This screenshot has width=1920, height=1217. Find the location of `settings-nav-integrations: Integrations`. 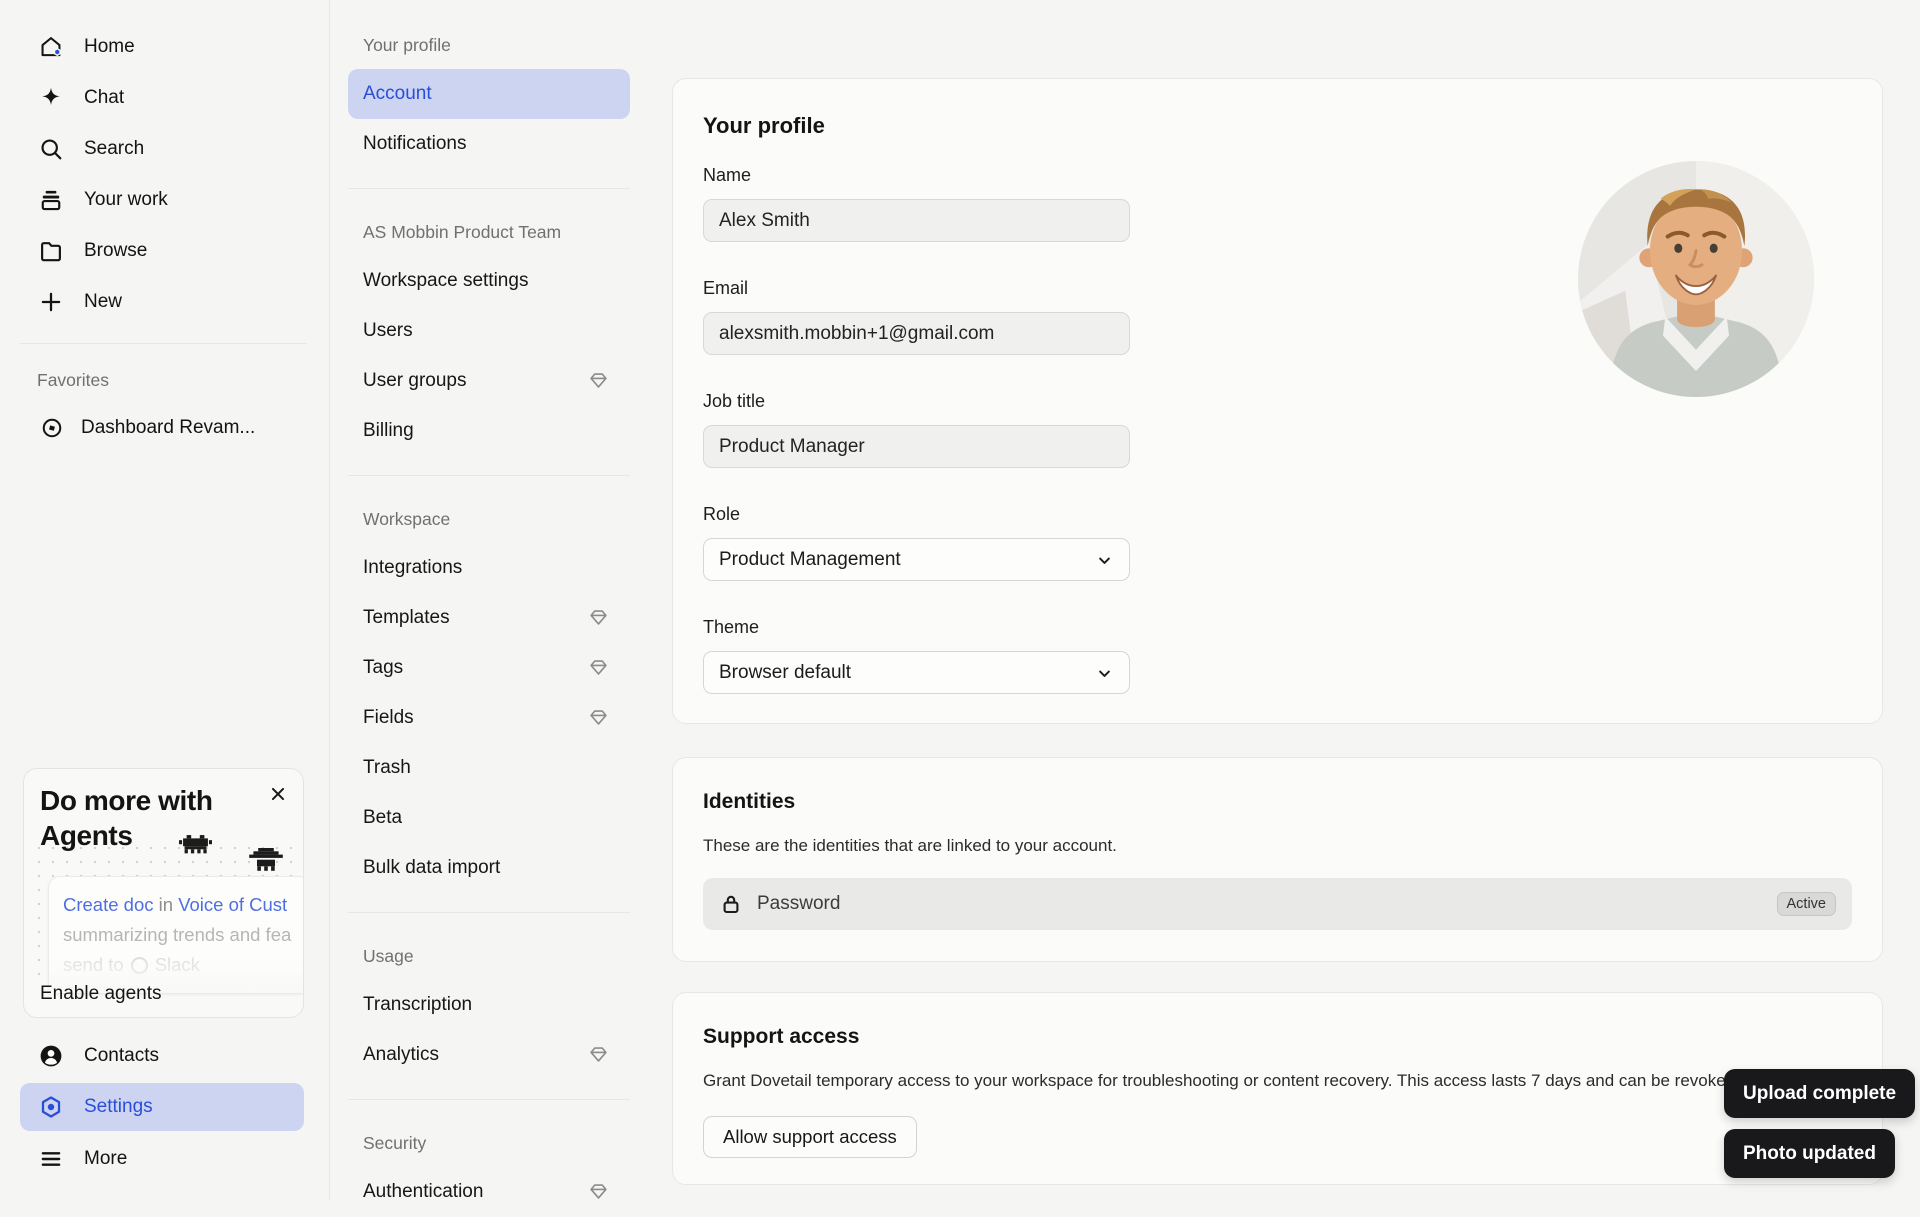

settings-nav-integrations: Integrations is located at coordinates (489, 568).